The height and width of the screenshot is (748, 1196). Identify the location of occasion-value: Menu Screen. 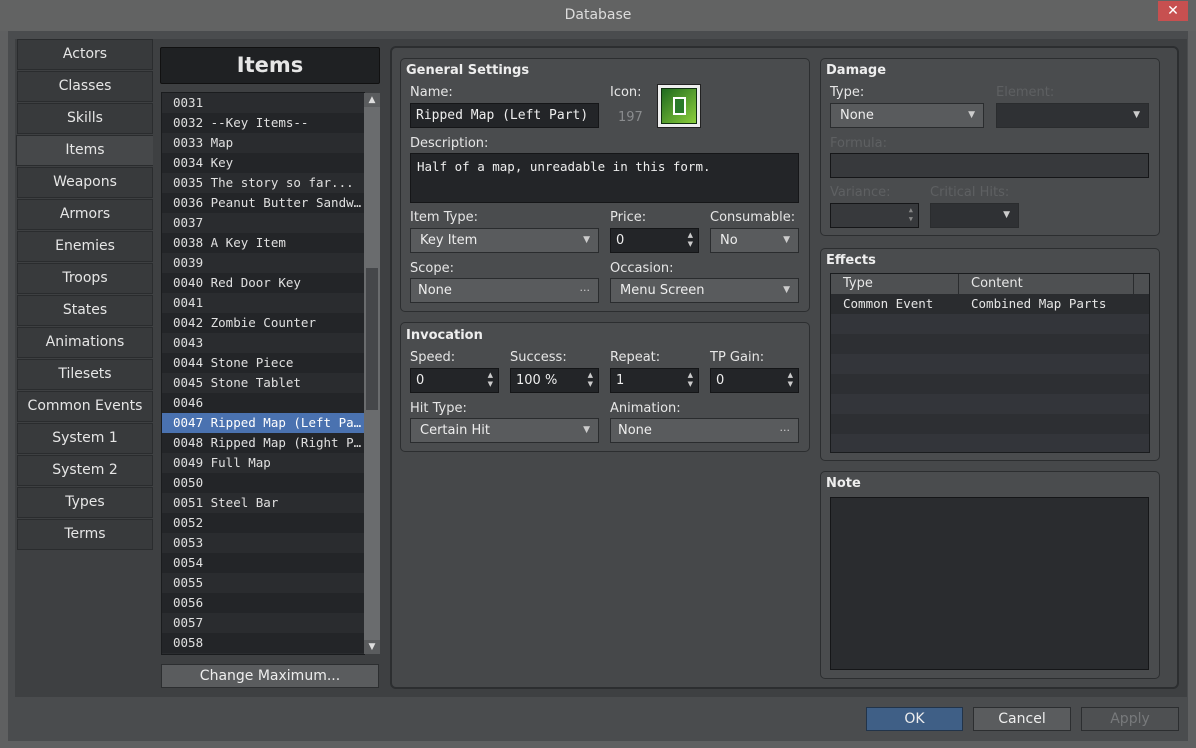
(662, 290).